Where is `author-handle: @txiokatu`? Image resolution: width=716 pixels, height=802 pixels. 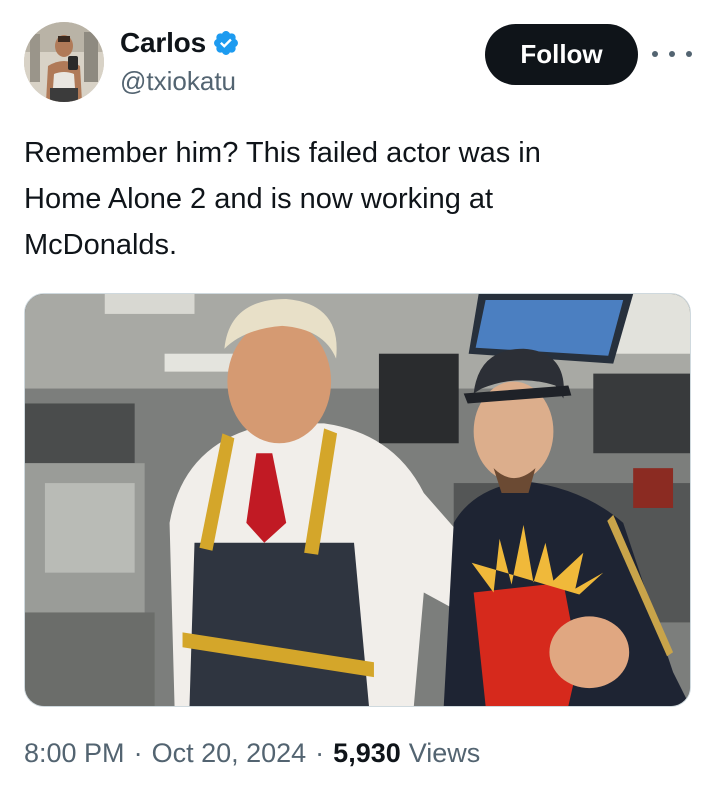 author-handle: @txiokatu is located at coordinates (180, 81).